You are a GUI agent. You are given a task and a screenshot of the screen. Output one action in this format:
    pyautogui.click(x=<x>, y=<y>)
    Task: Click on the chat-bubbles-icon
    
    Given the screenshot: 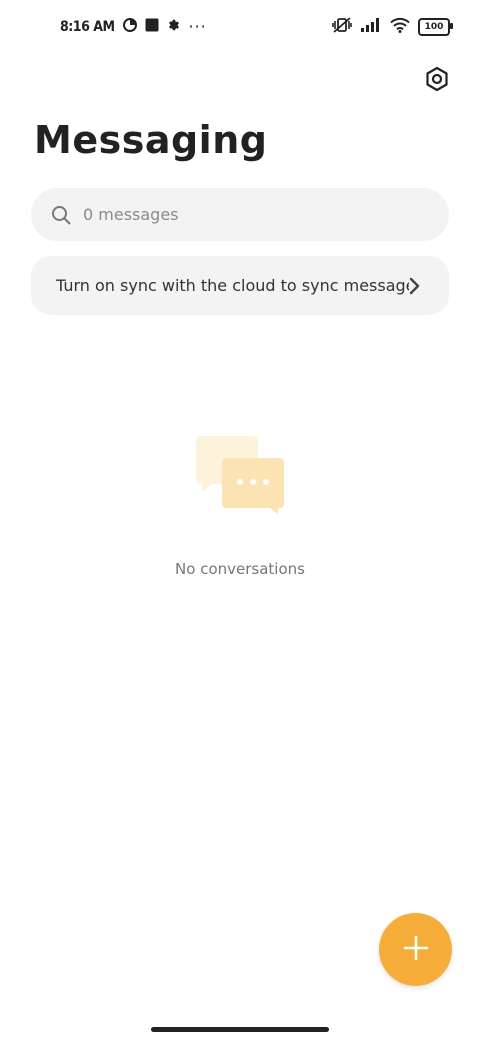 What is the action you would take?
    pyautogui.click(x=241, y=476)
    